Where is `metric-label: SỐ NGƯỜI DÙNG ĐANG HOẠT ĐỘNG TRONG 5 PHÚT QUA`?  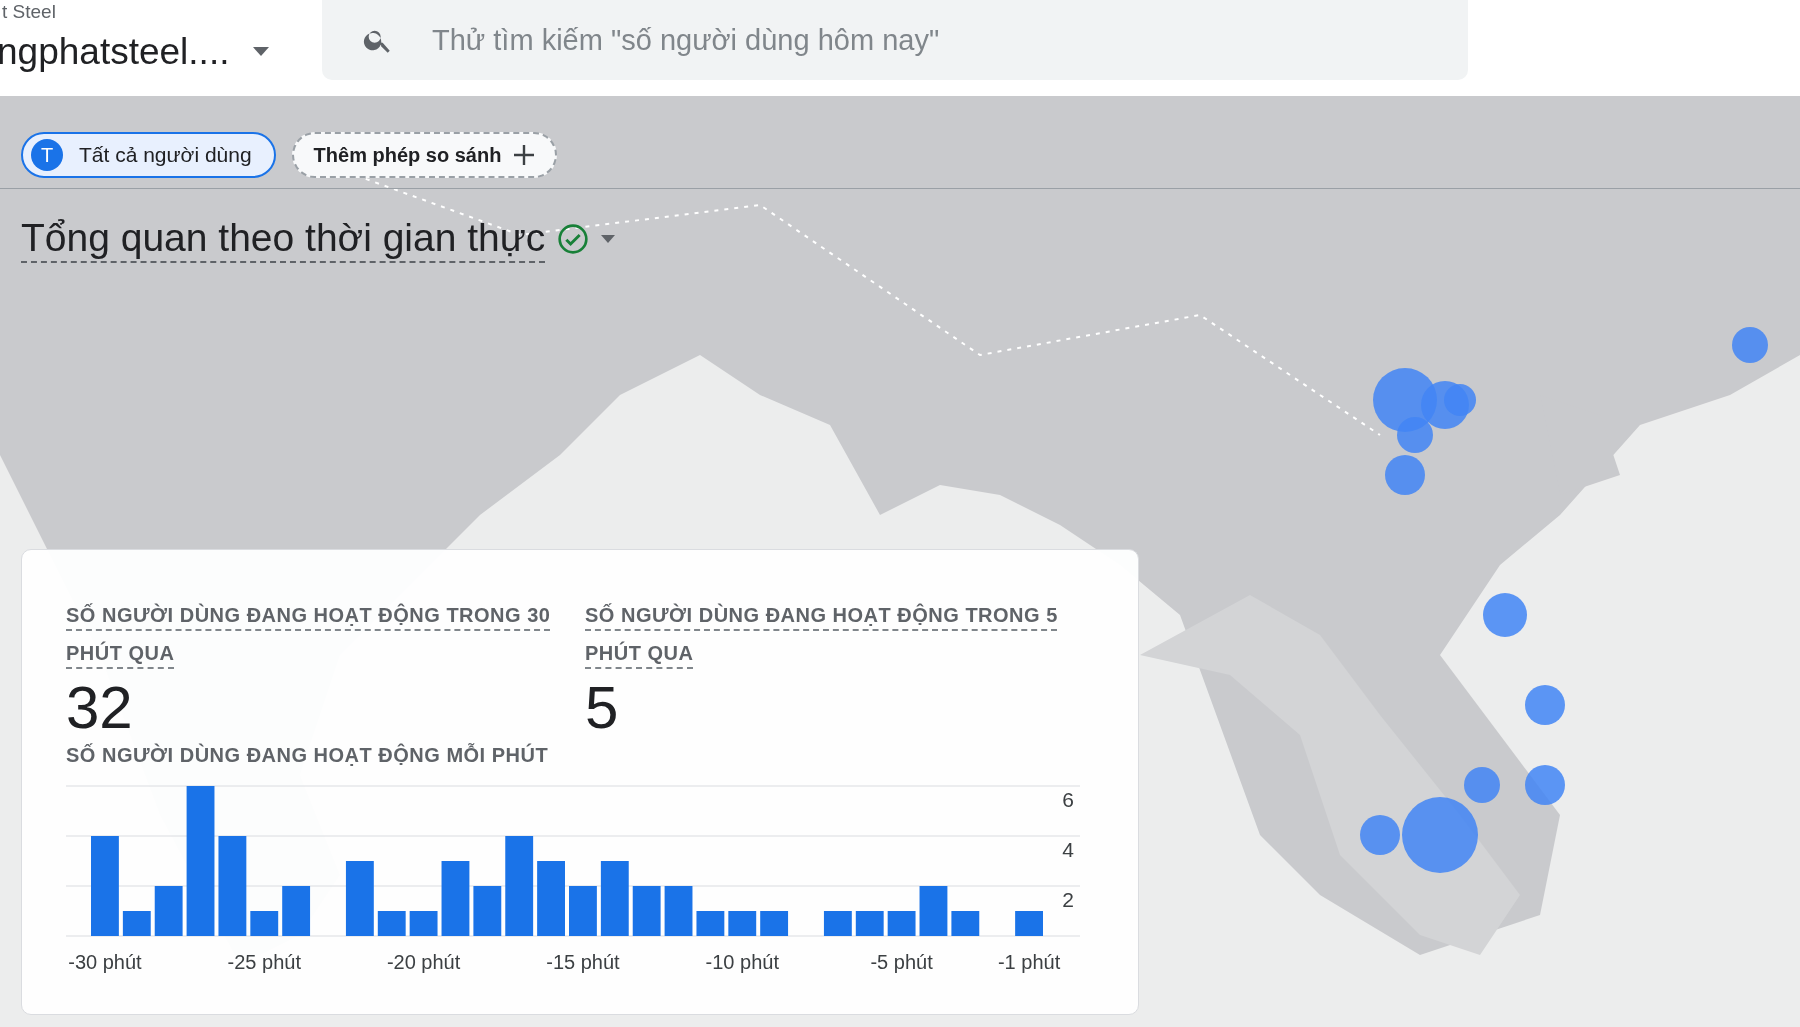 metric-label: SỐ NGƯỜI DÙNG ĐANG HOẠT ĐỘNG TRONG 5 PHÚT QUA is located at coordinates (822, 634).